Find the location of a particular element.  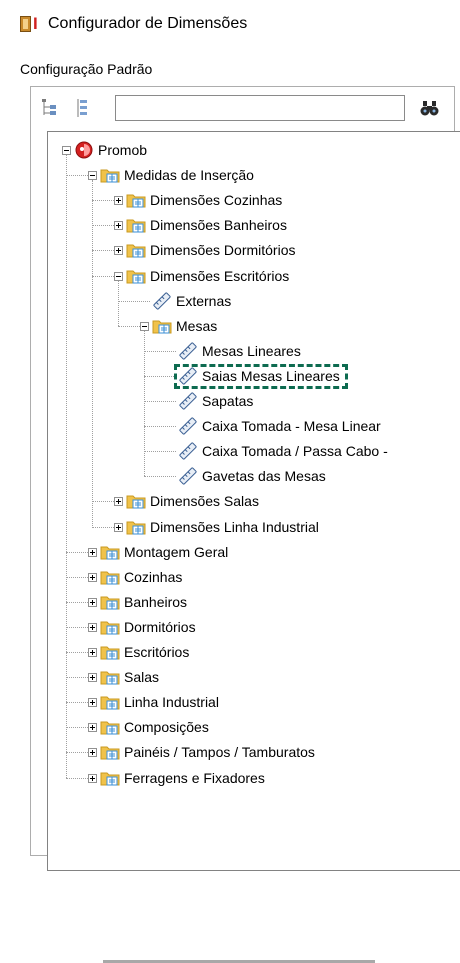

tree-node-dimensoes-banheiros: Dimensões Banheiros is located at coordinates (218, 225).